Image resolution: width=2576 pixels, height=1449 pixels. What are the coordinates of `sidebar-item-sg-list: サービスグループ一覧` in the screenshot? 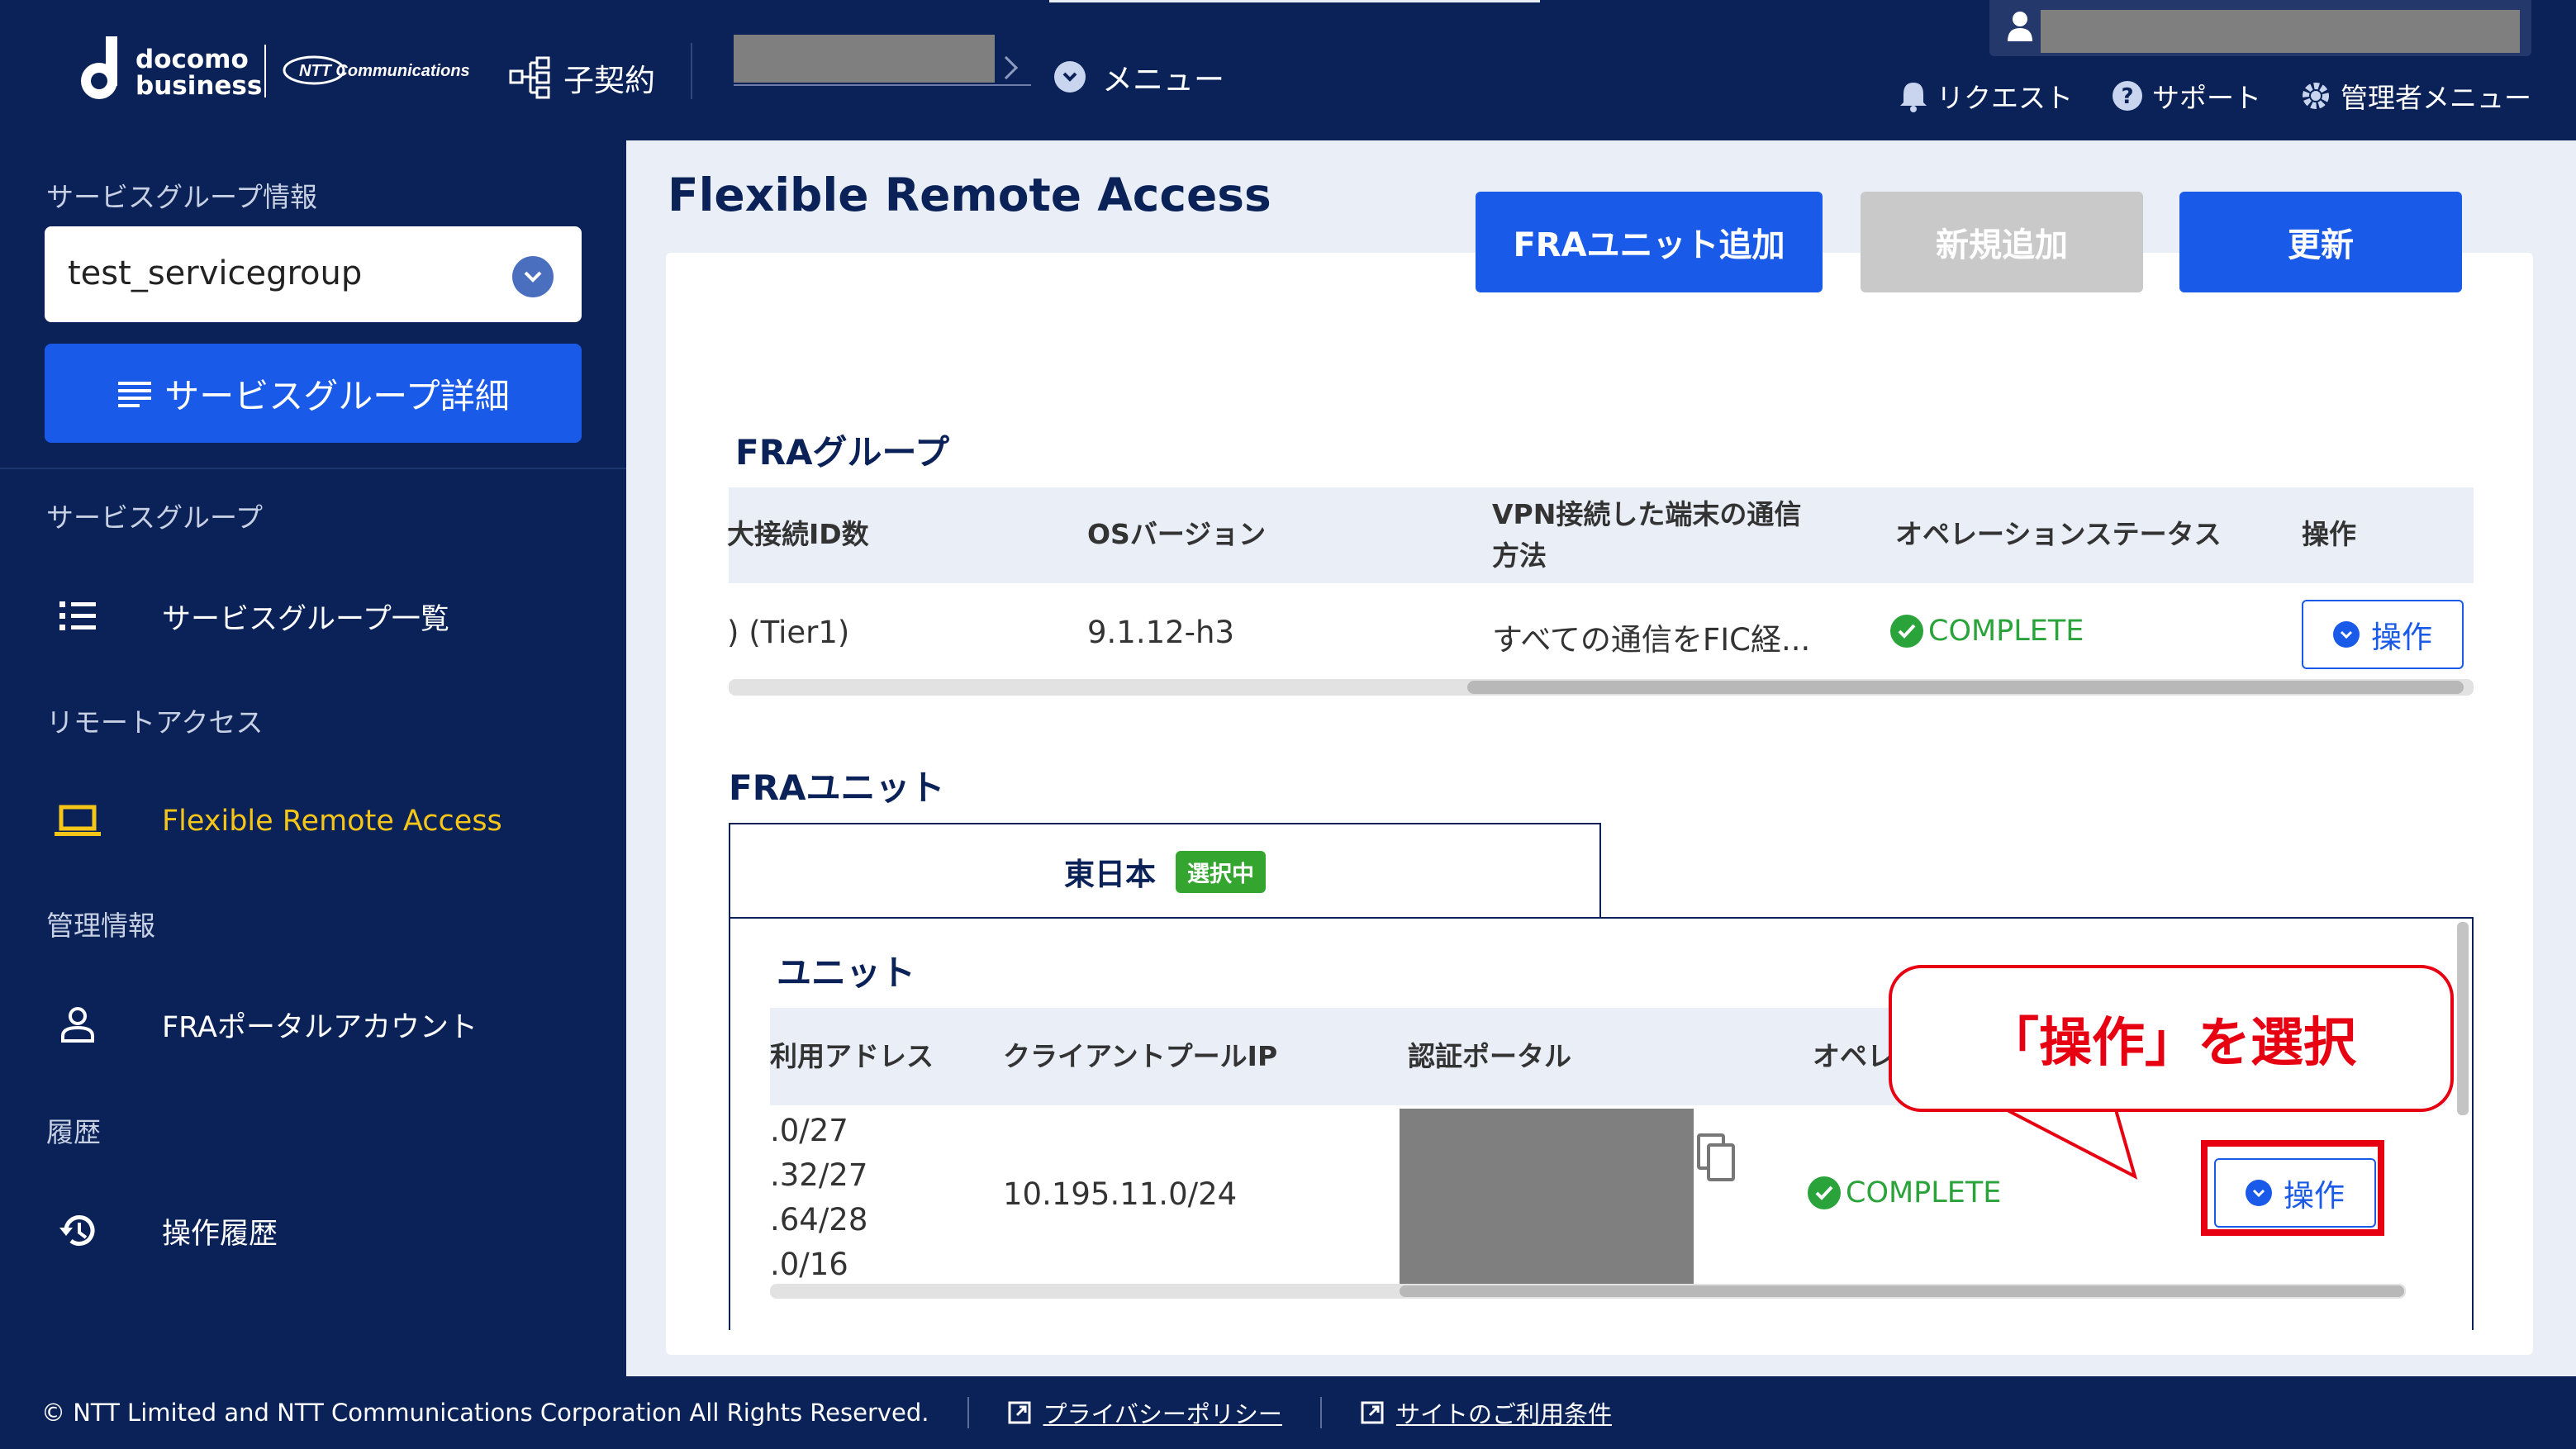 It's located at (251, 616).